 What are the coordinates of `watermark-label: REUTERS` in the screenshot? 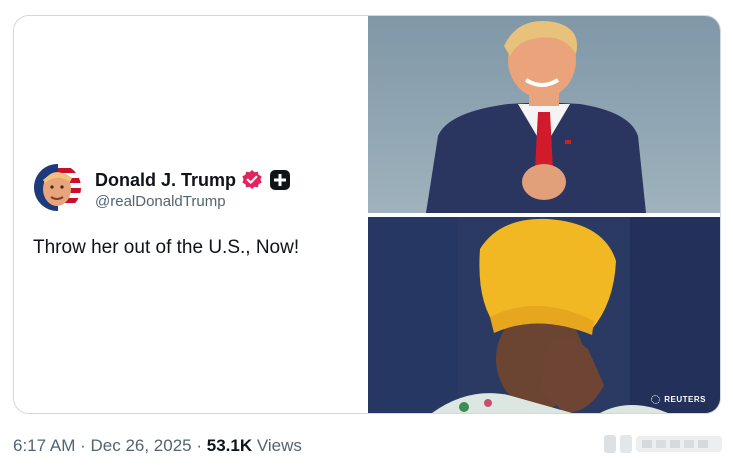 It's located at (685, 399).